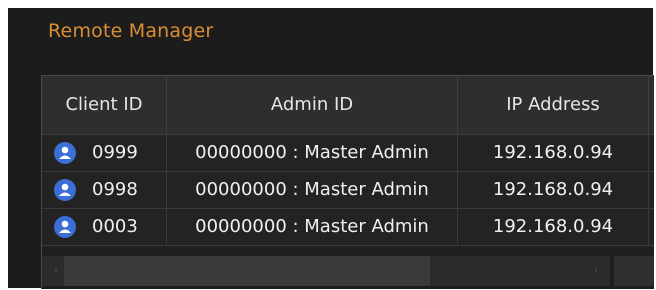  Describe the element at coordinates (115, 189) in the screenshot. I see `client-id-cell: 0998` at that location.